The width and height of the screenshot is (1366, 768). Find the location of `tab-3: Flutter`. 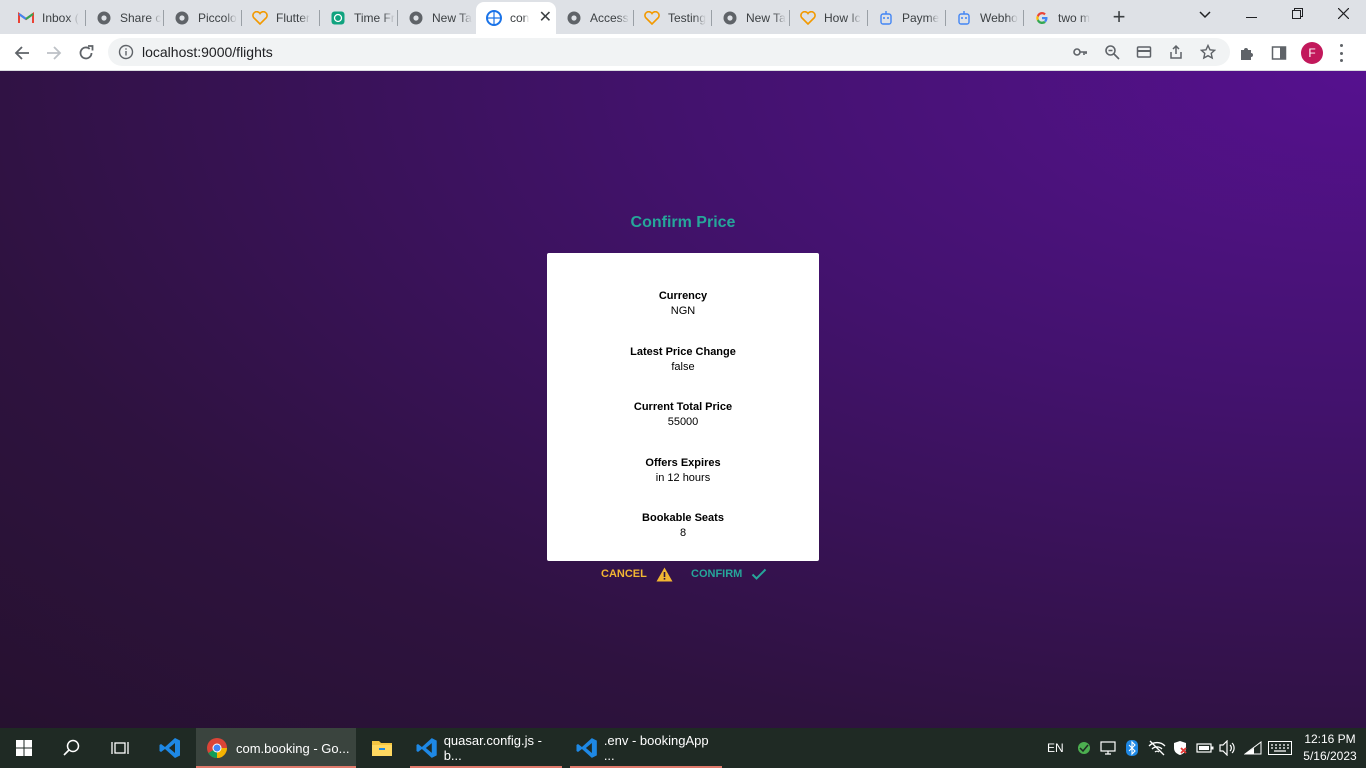

tab-3: Flutter is located at coordinates (281, 18).